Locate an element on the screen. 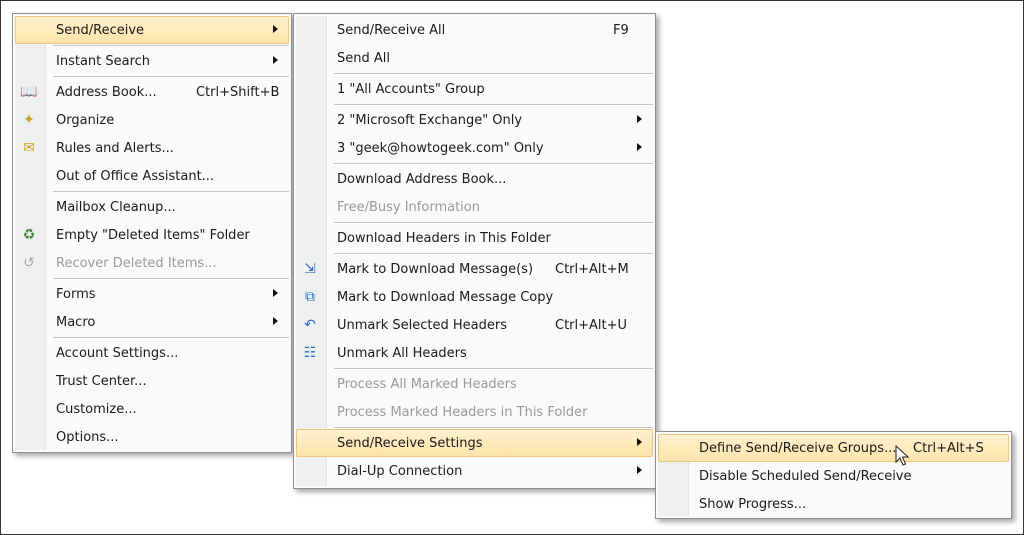 The image size is (1024, 535). menu-item-label: 1 "All Accounts" Group is located at coordinates (411, 89).